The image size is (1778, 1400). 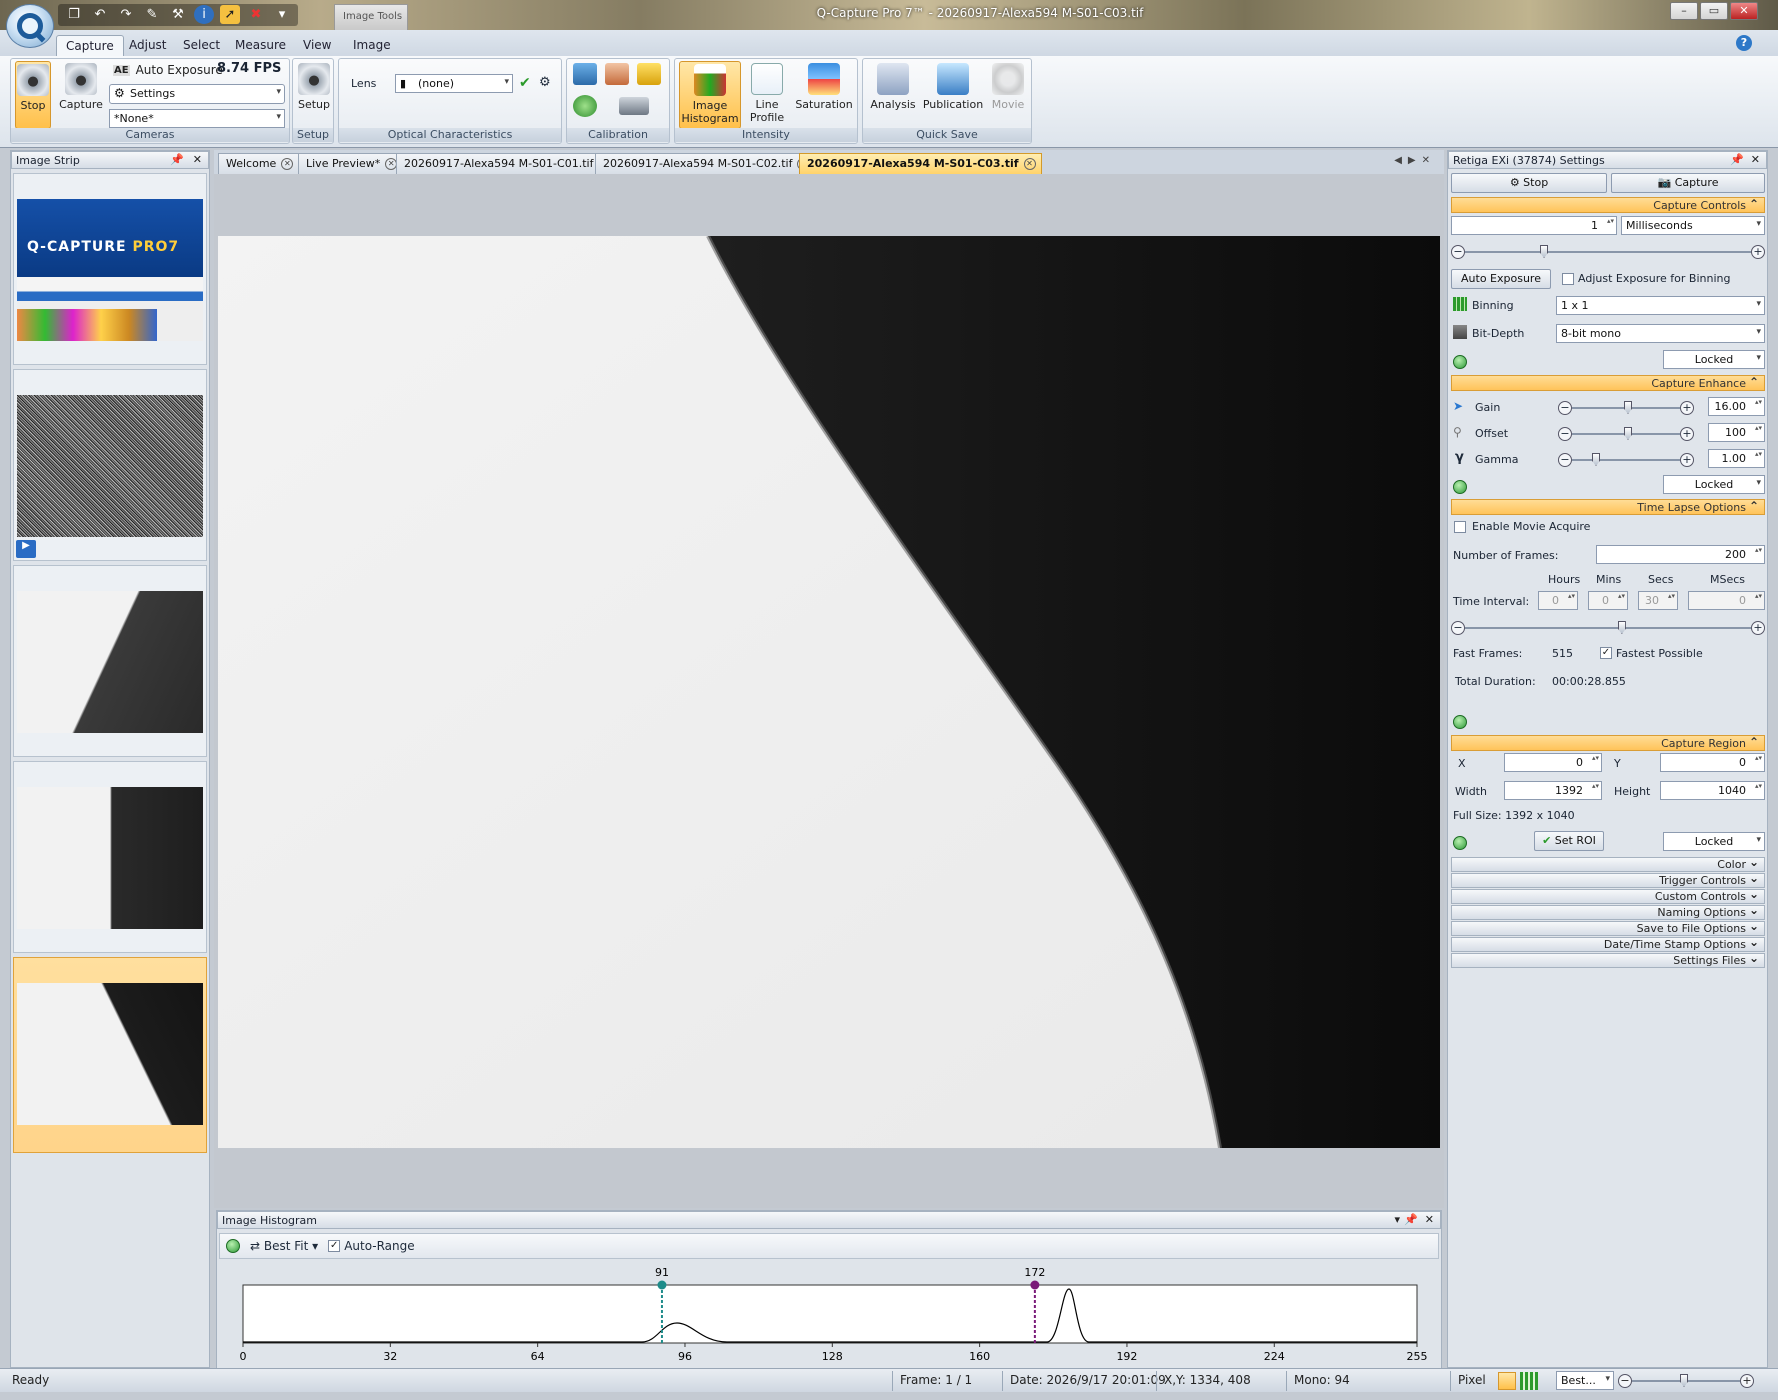 What do you see at coordinates (1534, 225) in the screenshot?
I see `exposure-input: 1` at bounding box center [1534, 225].